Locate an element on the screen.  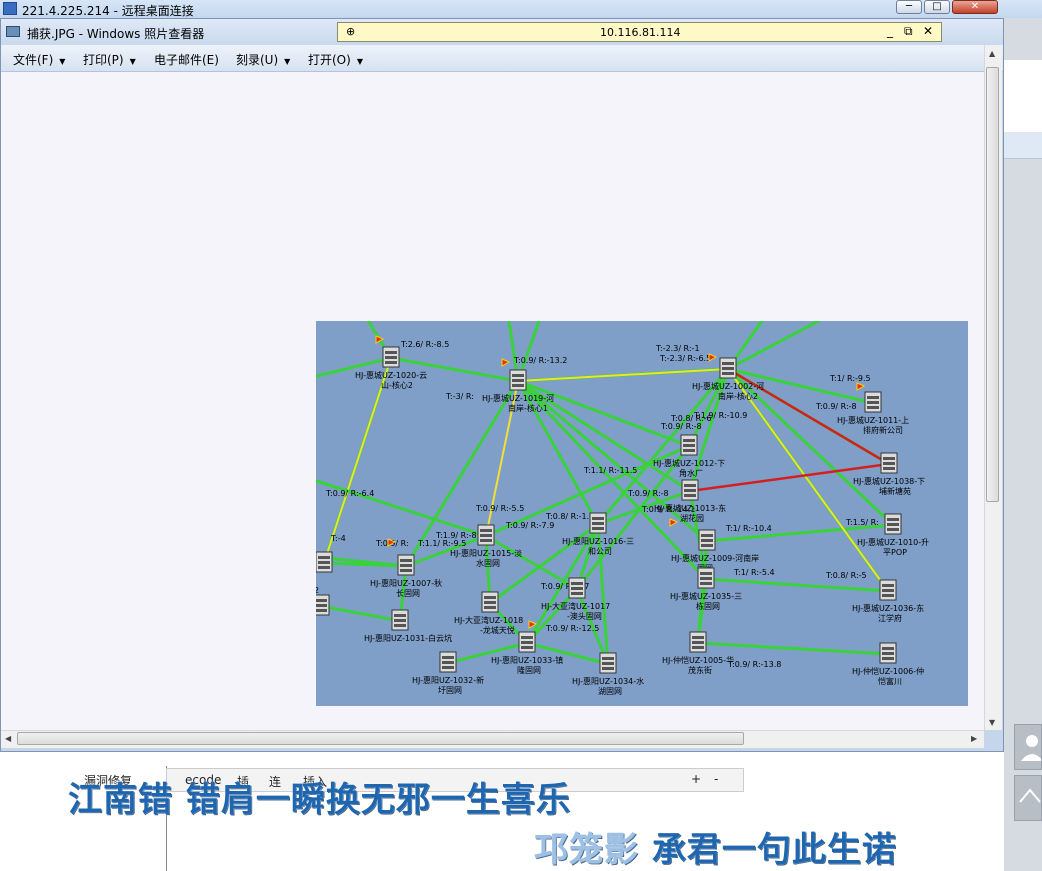
device-label: HJ-惠阳UZ-1034-水 is located at coordinates (608, 681).